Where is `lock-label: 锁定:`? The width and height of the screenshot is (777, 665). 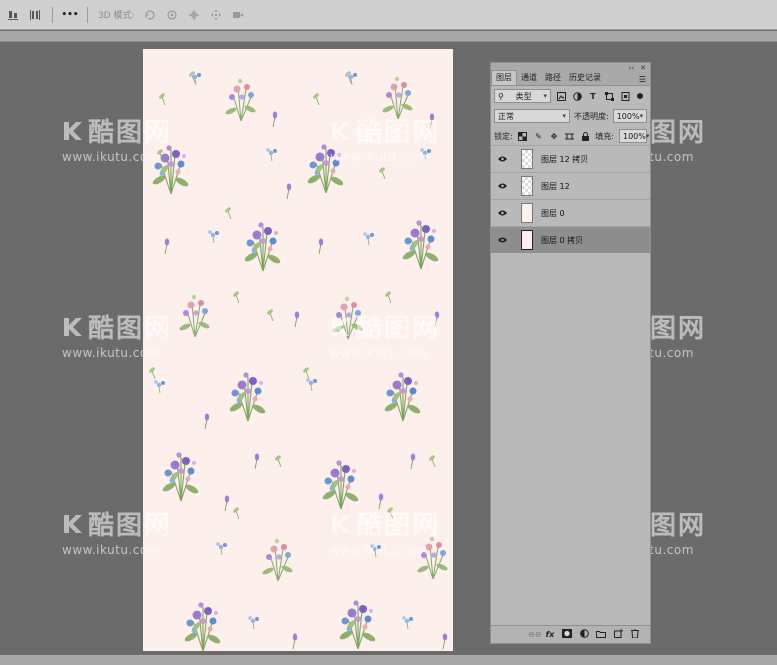
lock-label: 锁定: is located at coordinates (503, 136).